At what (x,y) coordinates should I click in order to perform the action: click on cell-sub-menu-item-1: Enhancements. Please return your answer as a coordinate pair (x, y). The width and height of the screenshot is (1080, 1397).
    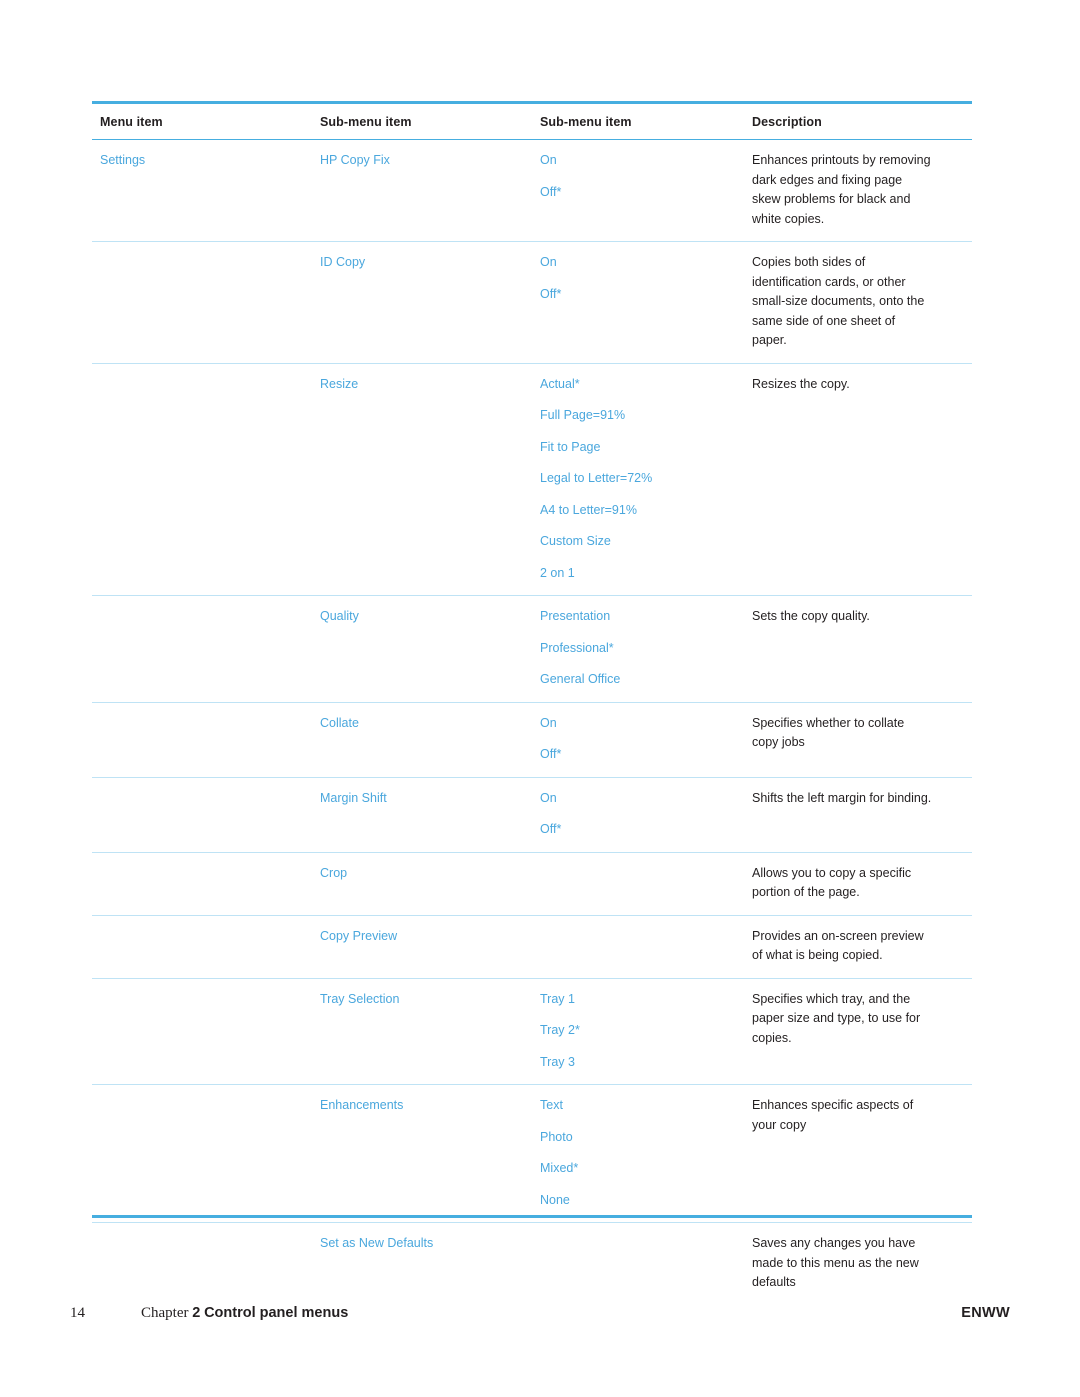
    Looking at the image, I should click on (422, 1153).